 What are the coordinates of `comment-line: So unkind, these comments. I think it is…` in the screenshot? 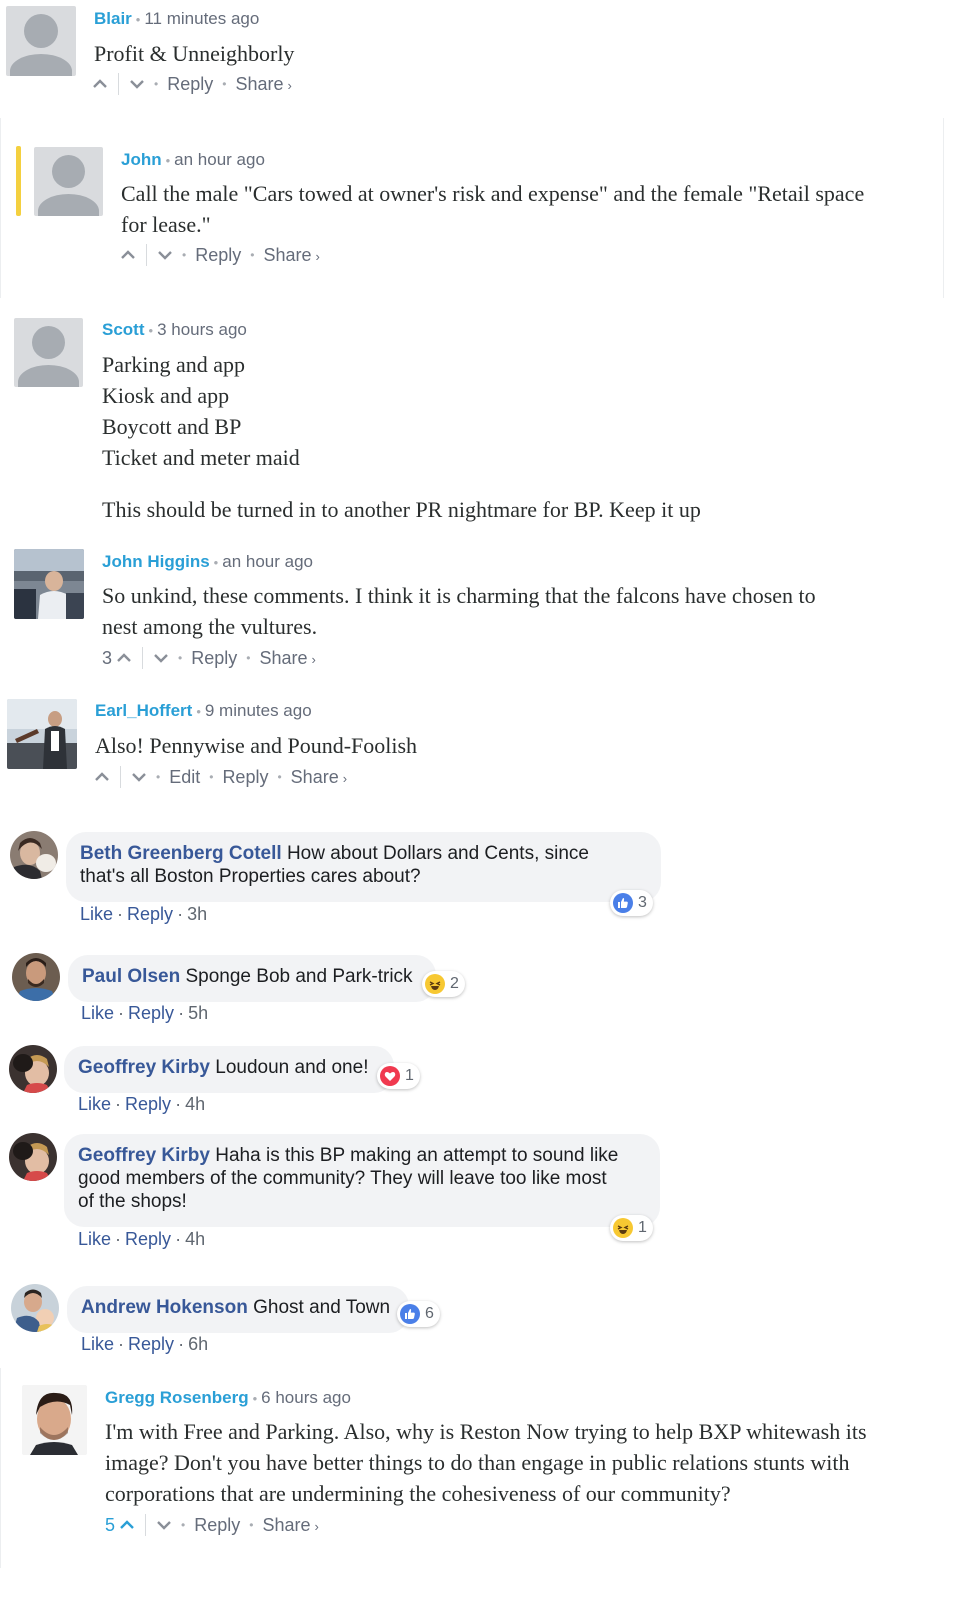 It's located at (459, 595).